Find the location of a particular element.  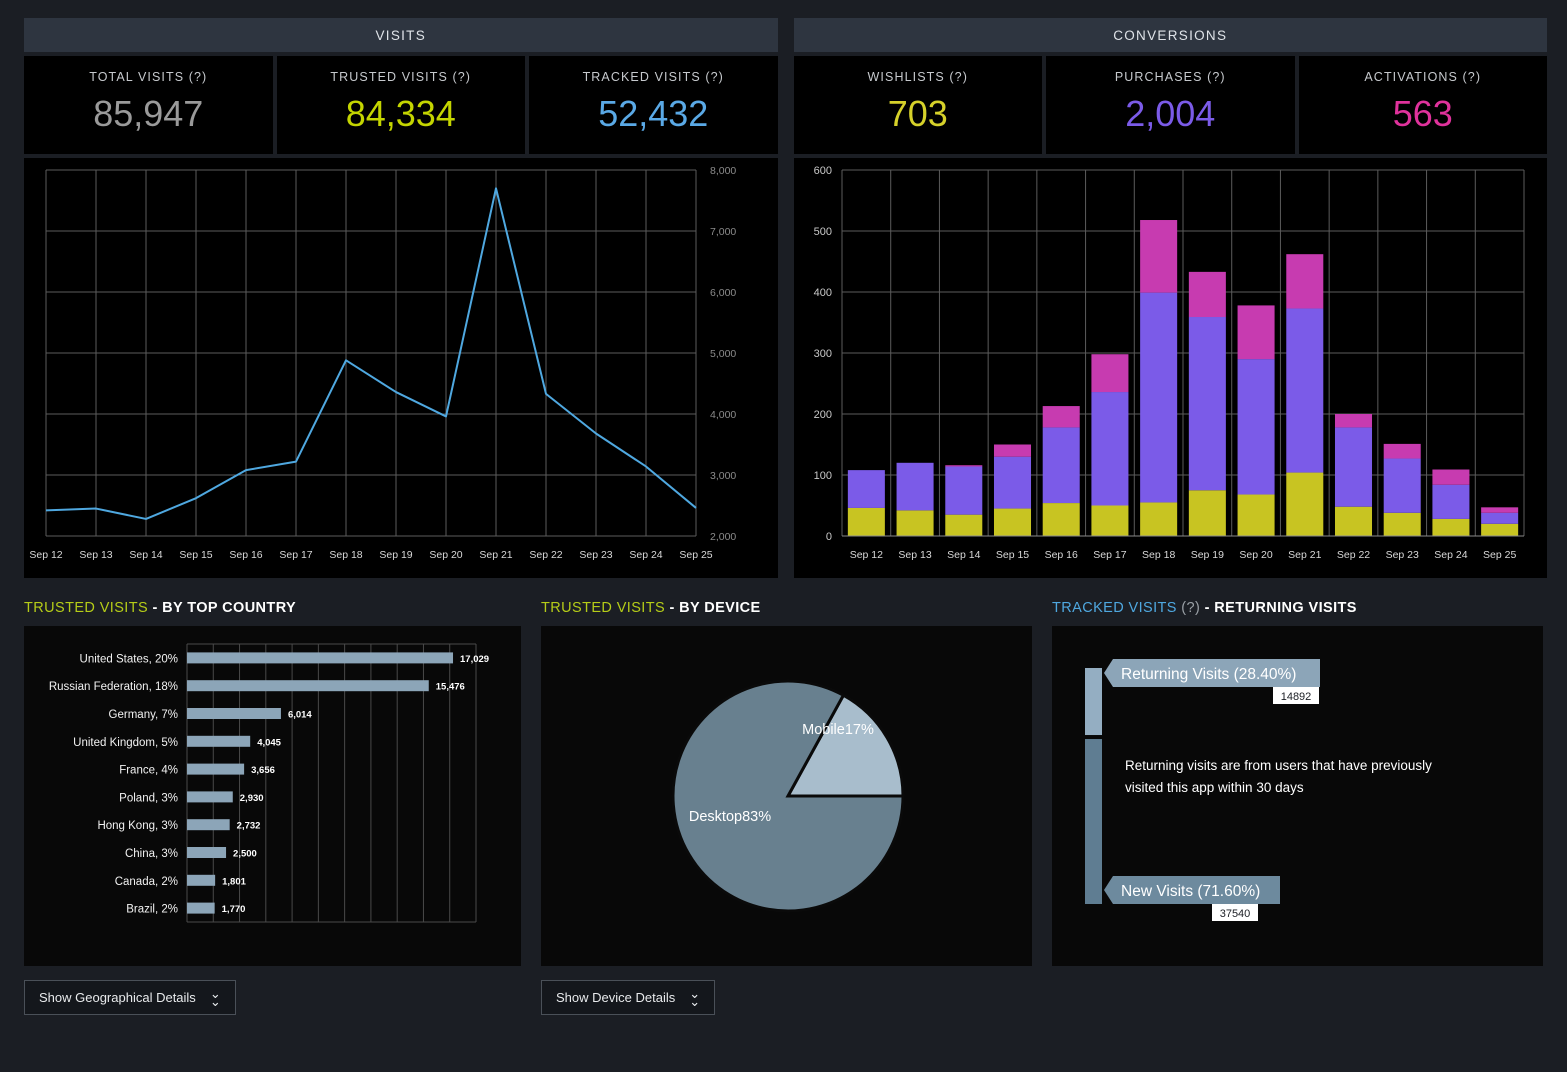

svg-text: United Kingdom, 5% is located at coordinates (125, 743).